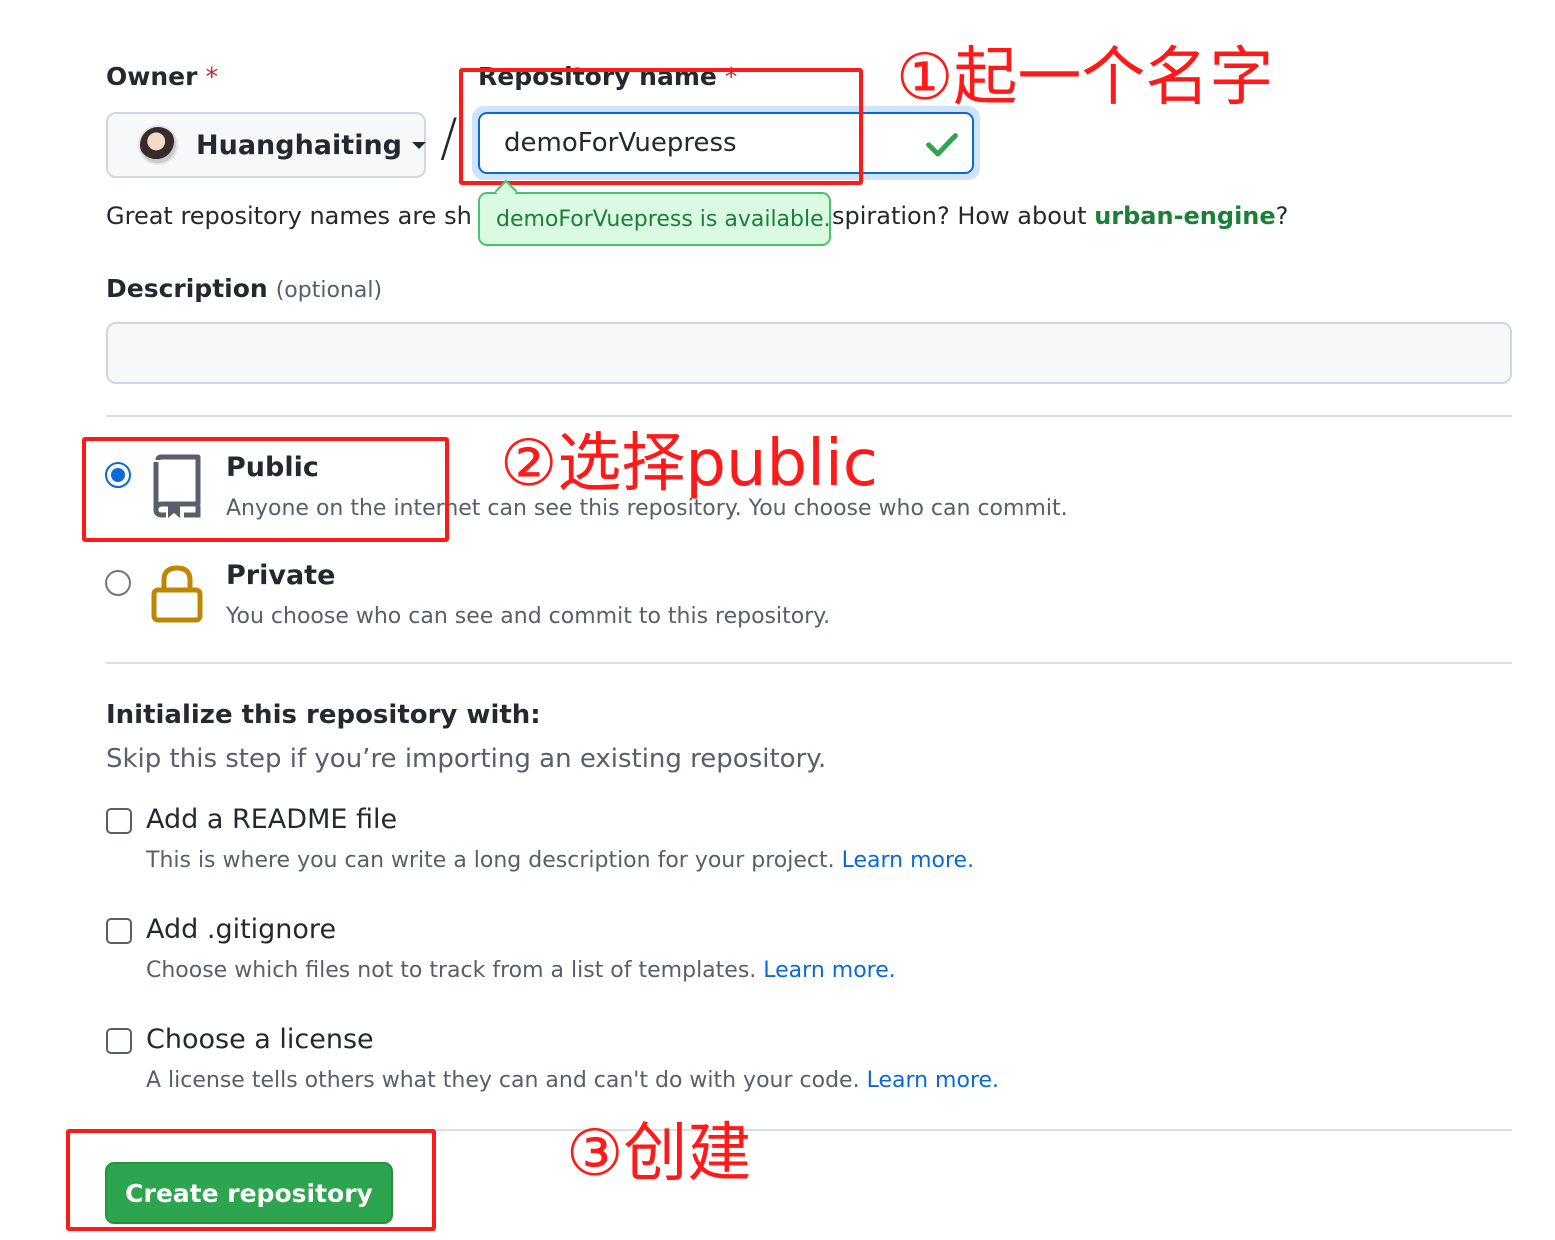 The width and height of the screenshot is (1555, 1240). What do you see at coordinates (299, 145) in the screenshot?
I see `owner-name: Huanghaiting` at bounding box center [299, 145].